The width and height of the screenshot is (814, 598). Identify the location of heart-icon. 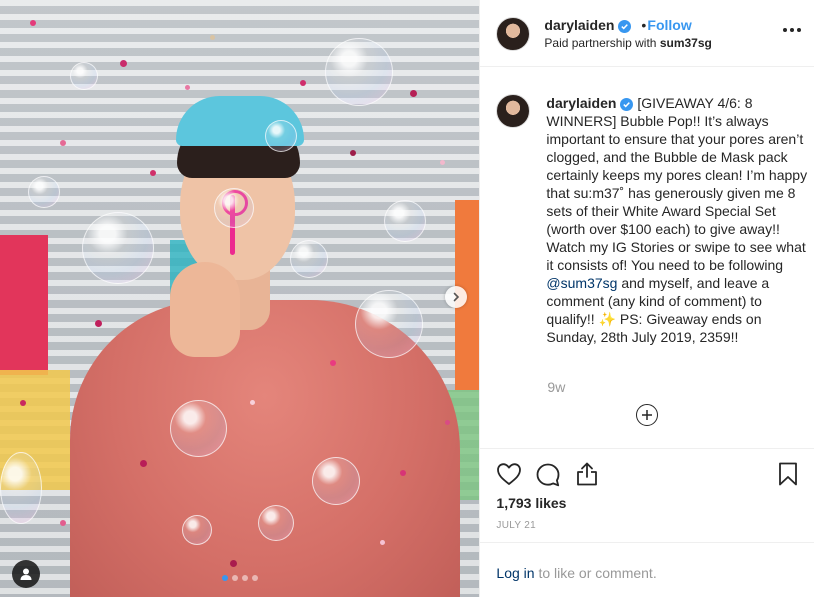
(509, 474).